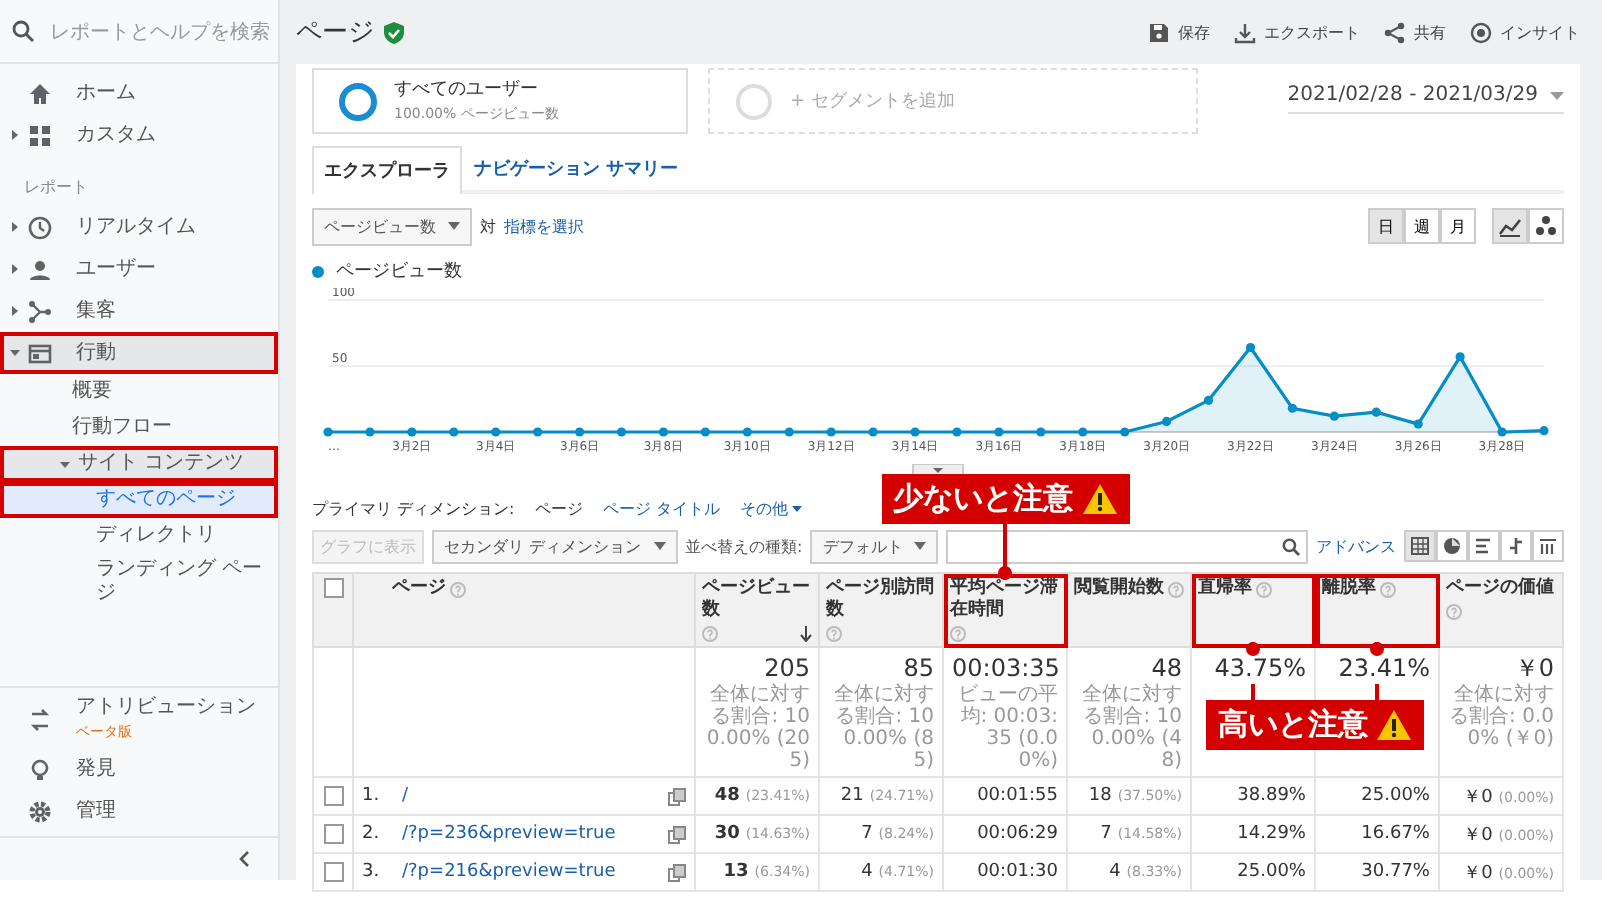 This screenshot has height=900, width=1602. I want to click on column-header: ページ別訪問数, so click(881, 610).